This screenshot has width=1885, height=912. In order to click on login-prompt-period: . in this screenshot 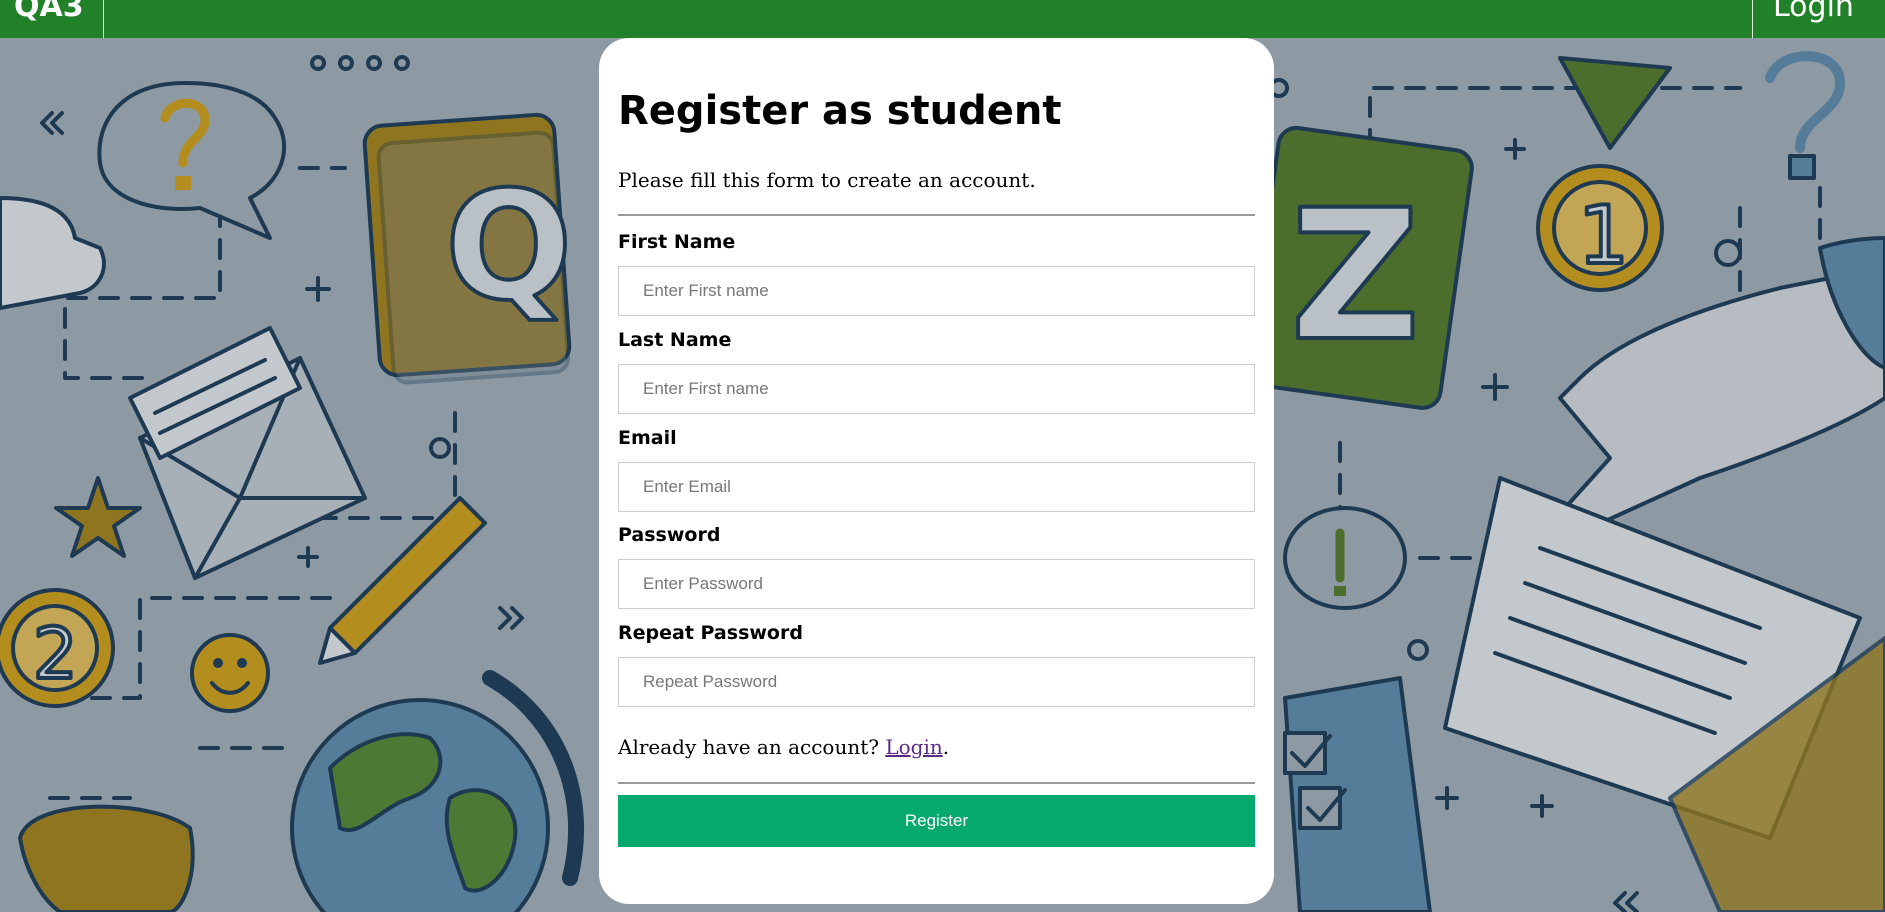, I will do `click(946, 747)`.